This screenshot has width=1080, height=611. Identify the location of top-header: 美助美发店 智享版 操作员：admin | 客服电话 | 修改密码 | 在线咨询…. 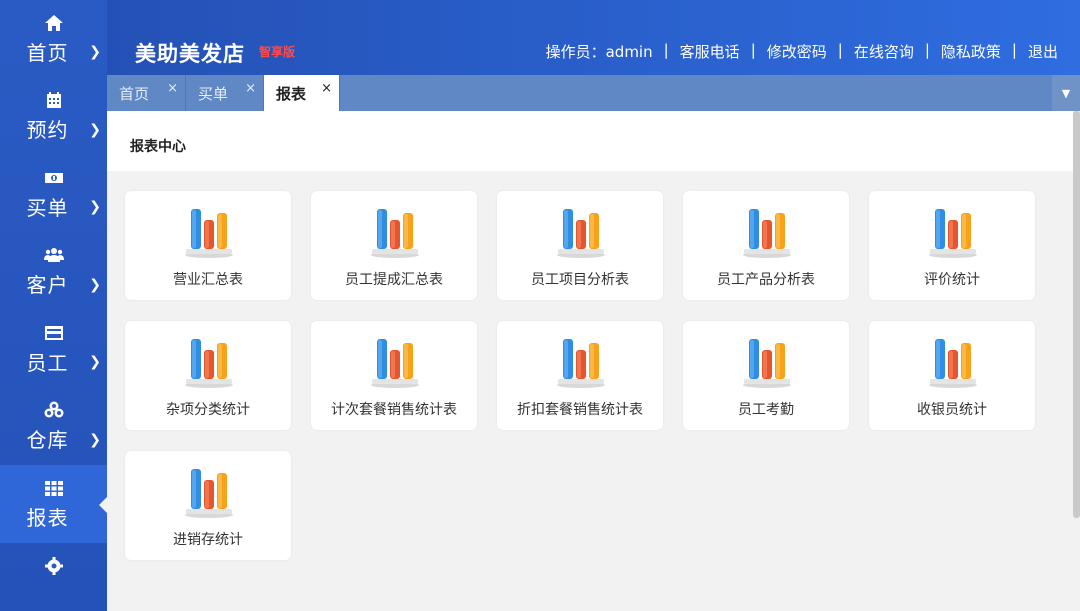
(593, 37).